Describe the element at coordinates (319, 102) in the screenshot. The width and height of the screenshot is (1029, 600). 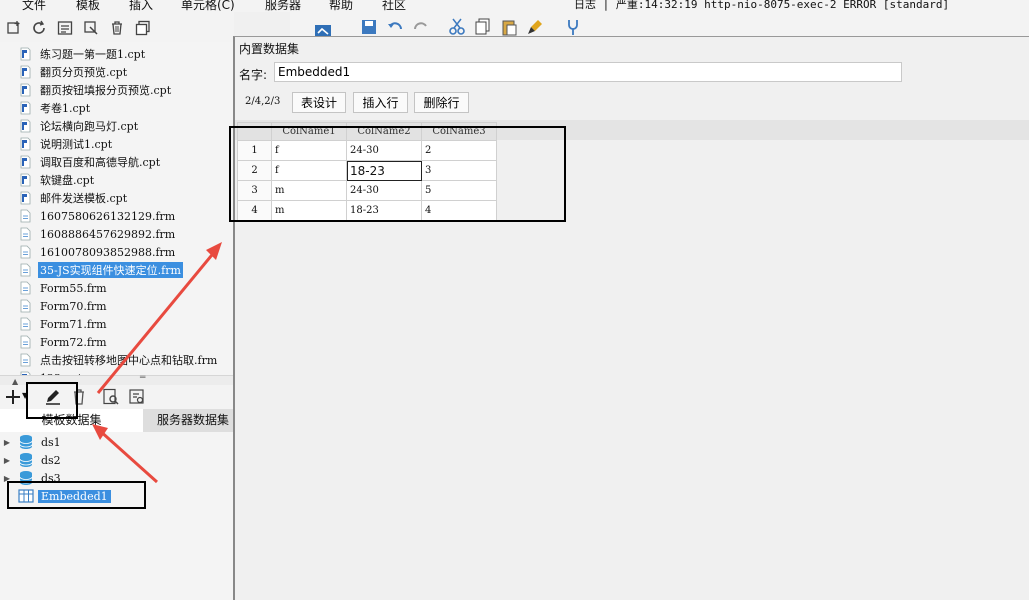
I see `table-design-button: 表设计` at that location.